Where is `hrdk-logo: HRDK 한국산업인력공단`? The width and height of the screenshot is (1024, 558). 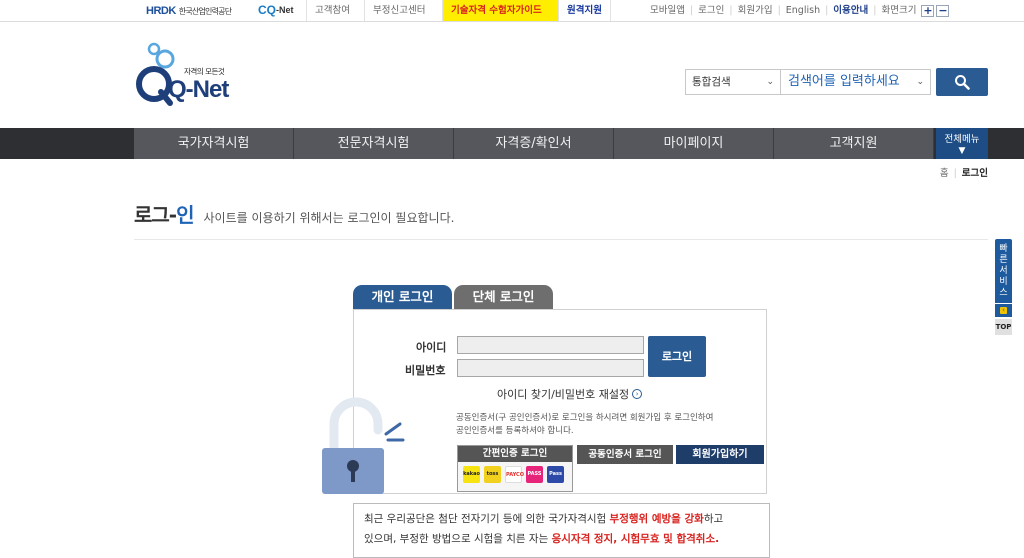 hrdk-logo: HRDK 한국산업인력공단 is located at coordinates (189, 11).